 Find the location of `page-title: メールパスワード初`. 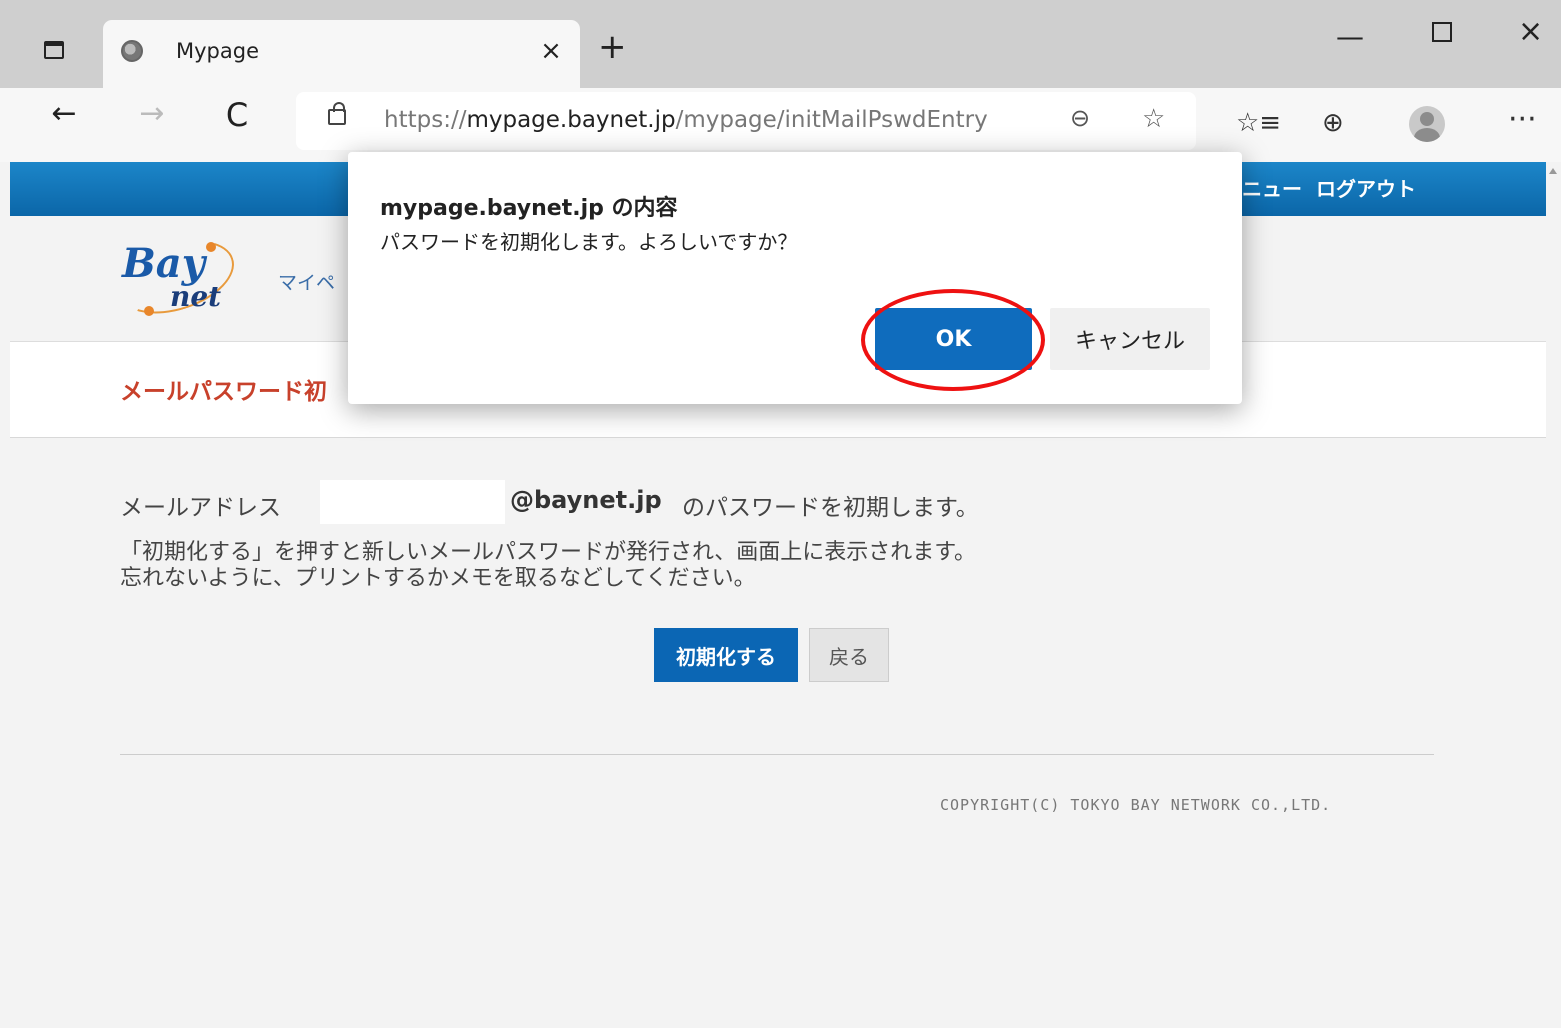

page-title: メールパスワード初 is located at coordinates (223, 392).